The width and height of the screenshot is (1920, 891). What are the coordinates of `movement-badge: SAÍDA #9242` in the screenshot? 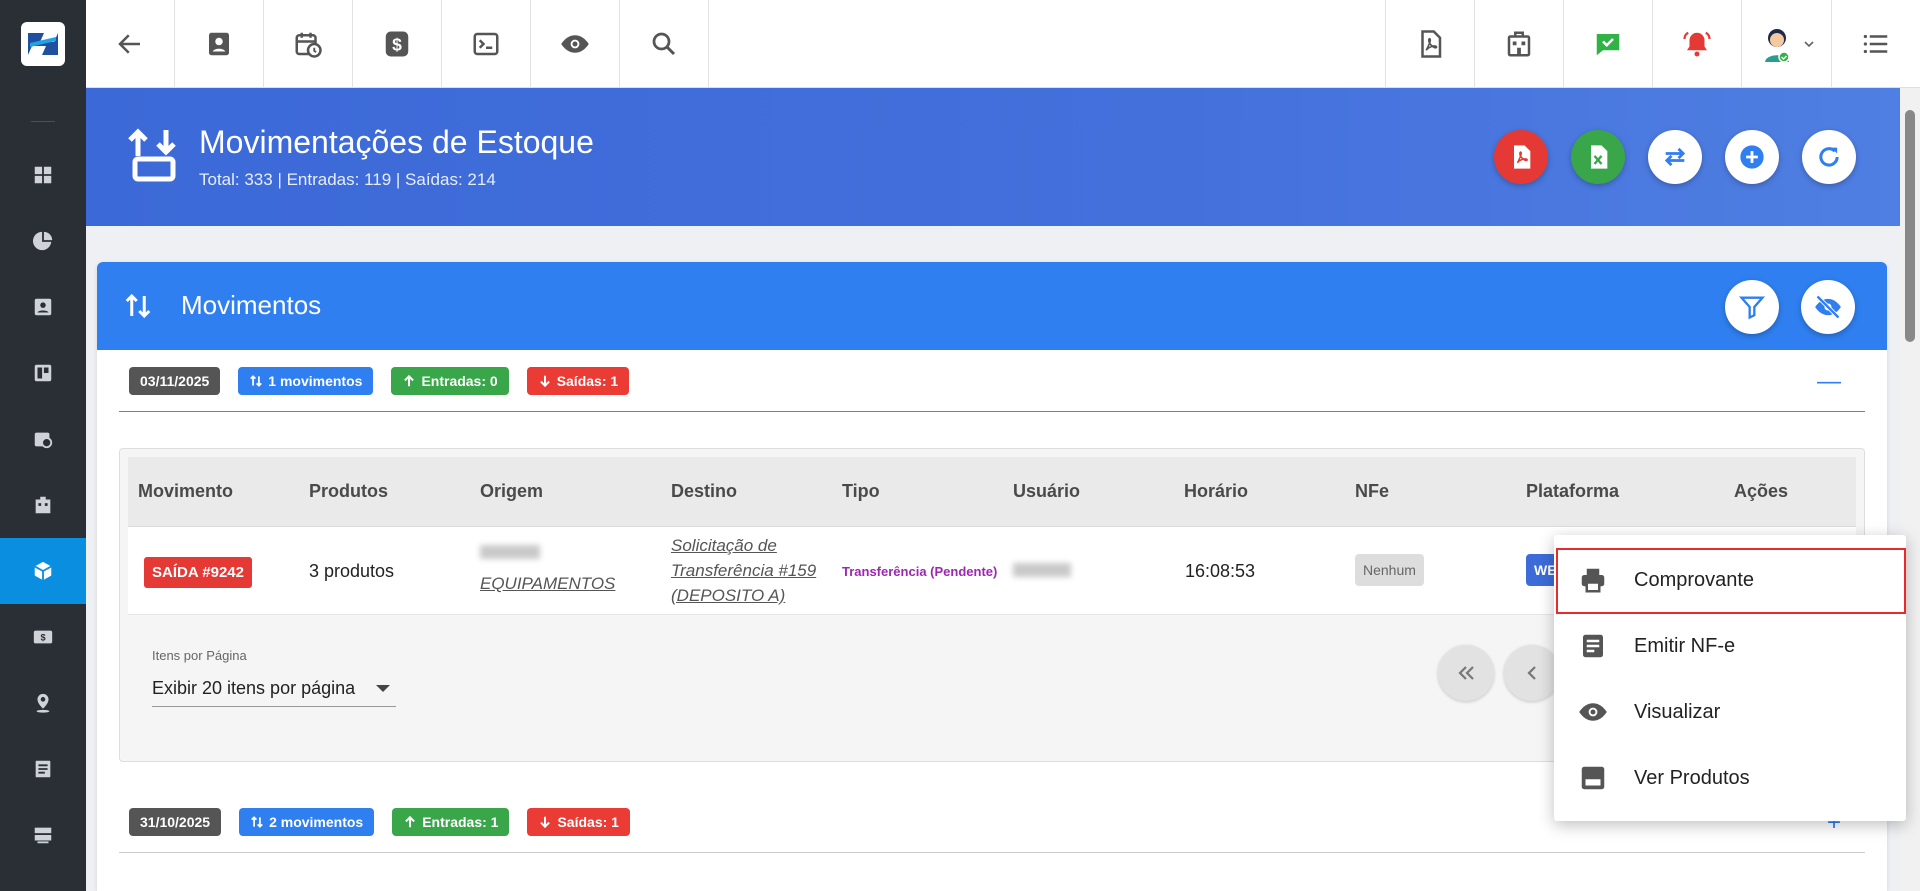 It's located at (198, 572).